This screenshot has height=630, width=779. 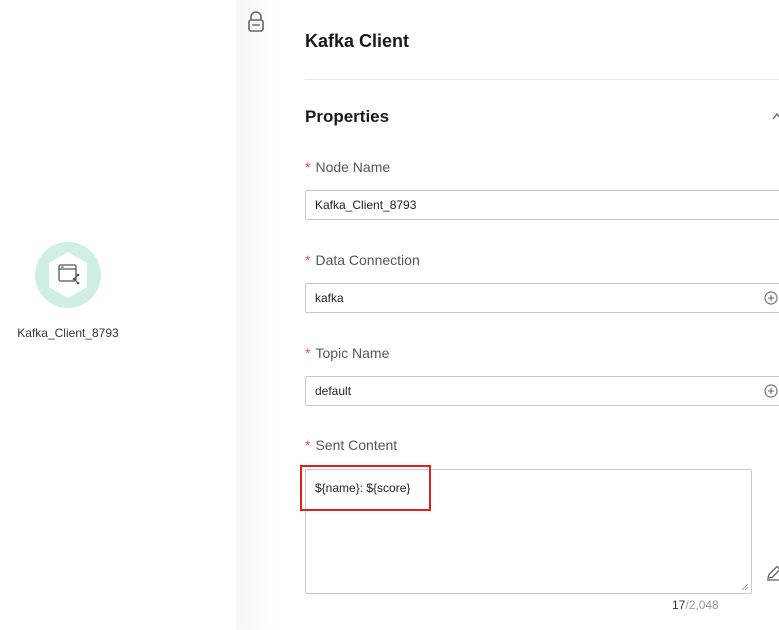 I want to click on kafka-client-node, so click(x=68, y=275).